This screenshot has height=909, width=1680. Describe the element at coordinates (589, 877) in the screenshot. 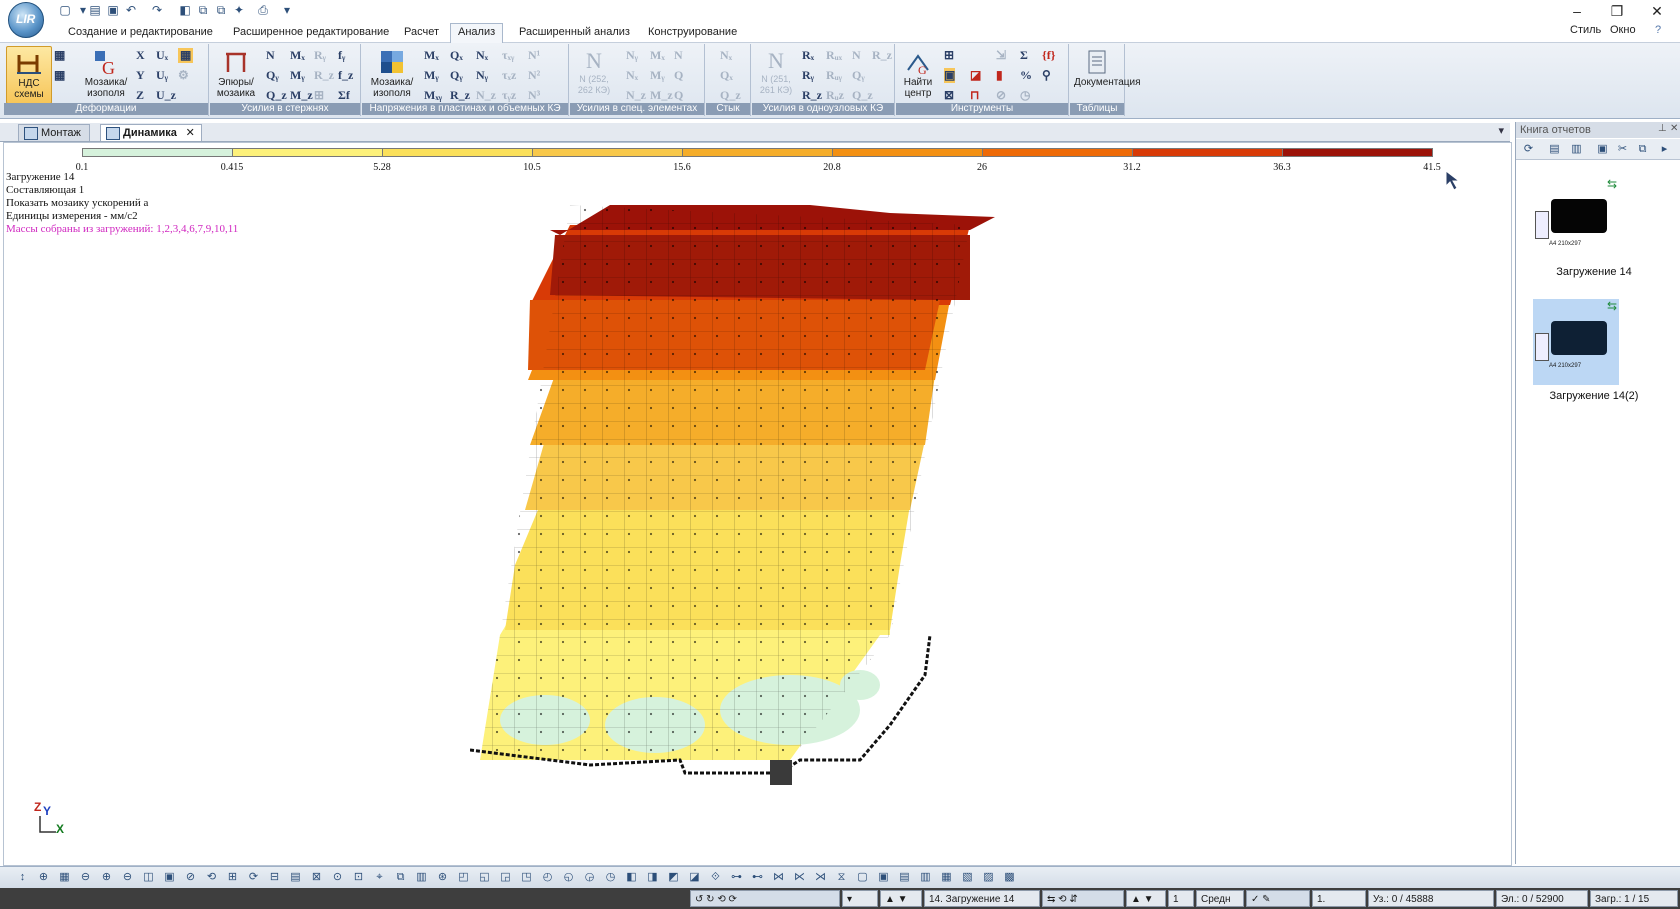

I see `view-tool-icon: ◶` at that location.